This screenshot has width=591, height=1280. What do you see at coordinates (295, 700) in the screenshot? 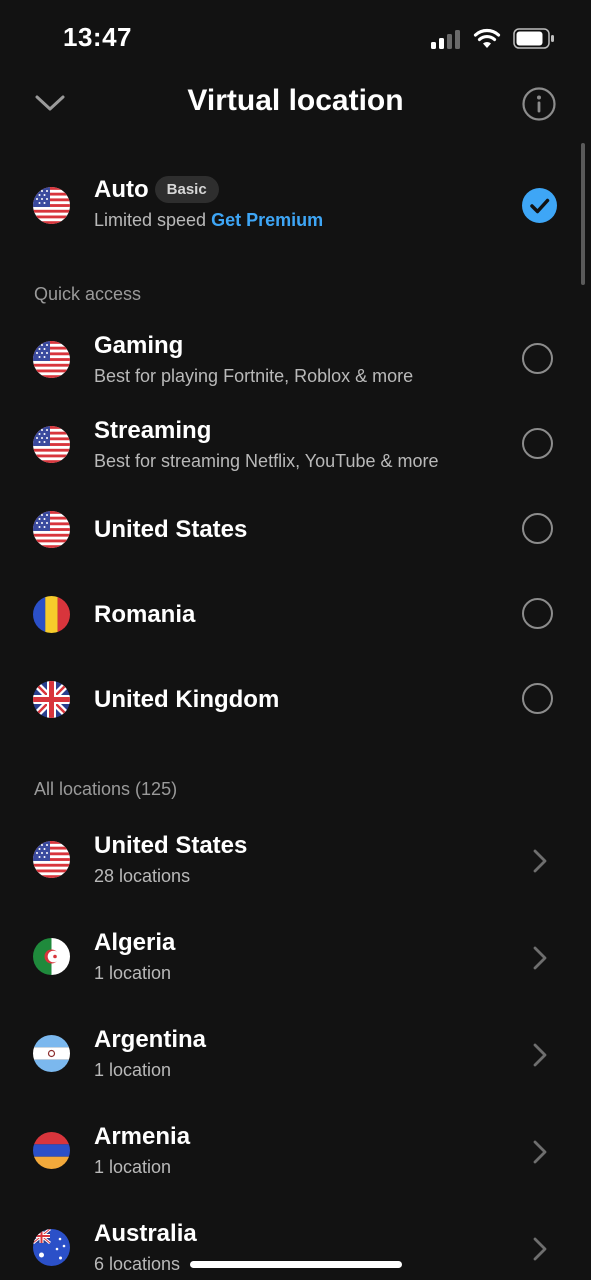
I see `quick-item-united-kingdom: United Kingdom` at bounding box center [295, 700].